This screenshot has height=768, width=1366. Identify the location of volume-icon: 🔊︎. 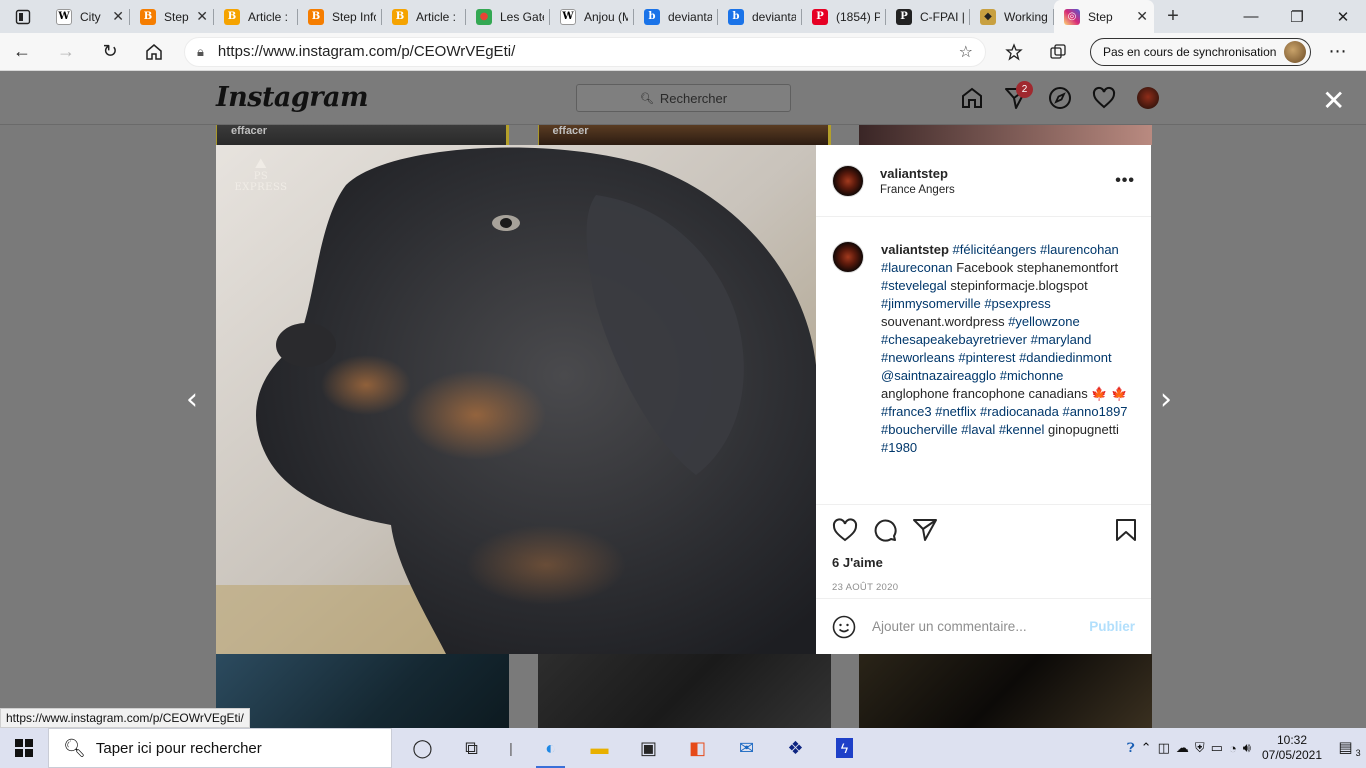
(1247, 748).